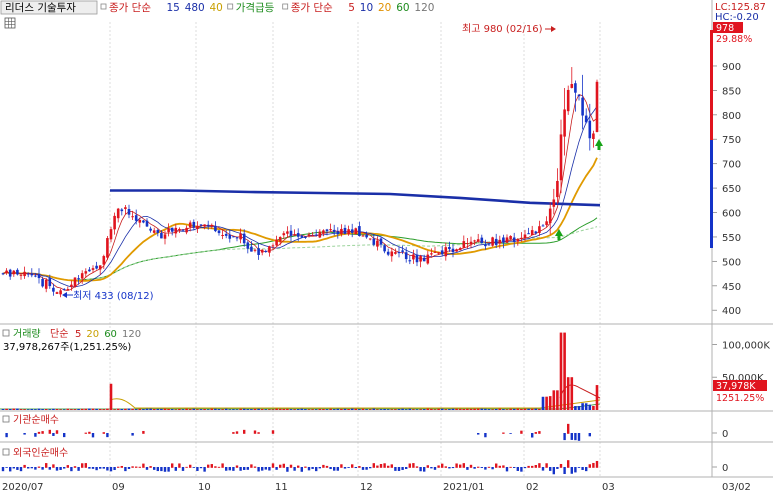 This screenshot has height=500, width=773. Describe the element at coordinates (10, 23) in the screenshot. I see `grid-icon` at that location.